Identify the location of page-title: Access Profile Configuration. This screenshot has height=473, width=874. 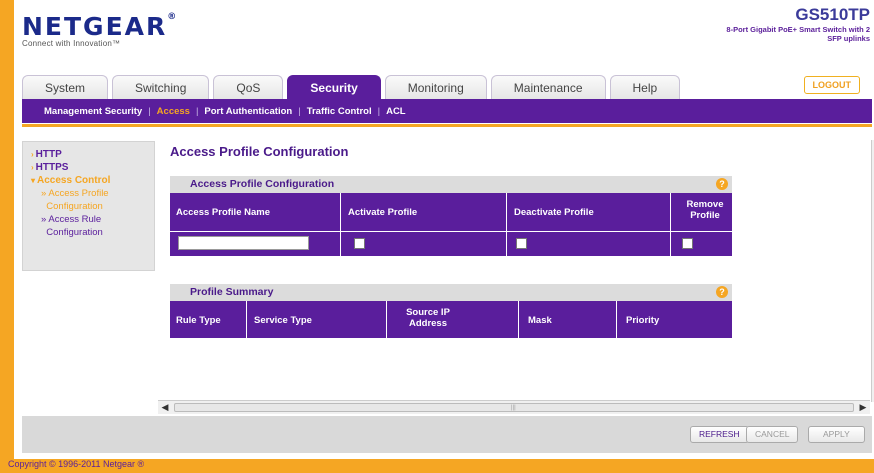
(259, 151).